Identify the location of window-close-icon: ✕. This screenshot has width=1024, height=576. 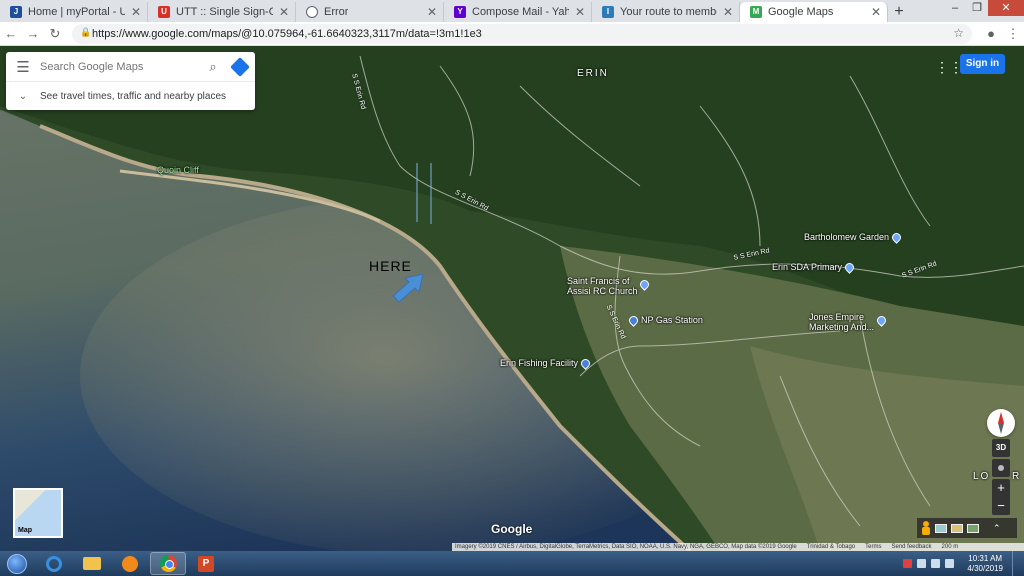
(1006, 8).